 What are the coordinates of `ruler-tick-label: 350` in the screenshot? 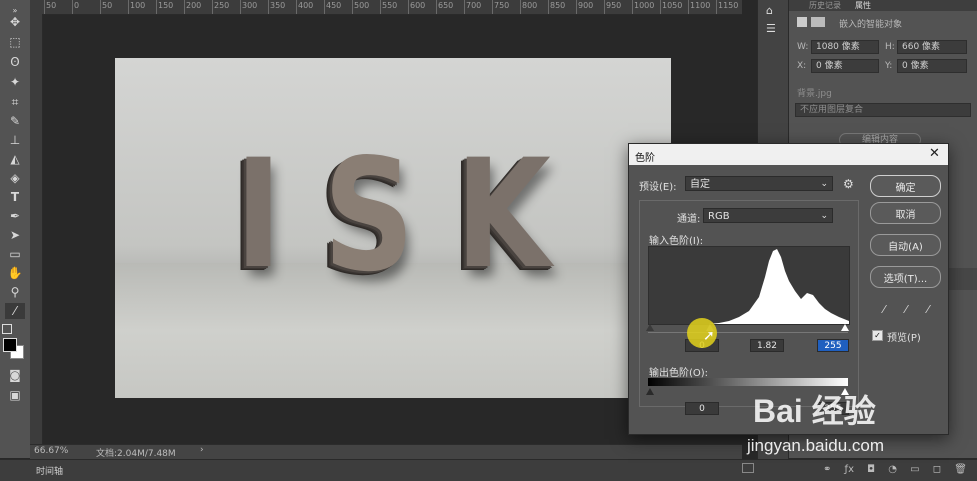 It's located at (278, 5).